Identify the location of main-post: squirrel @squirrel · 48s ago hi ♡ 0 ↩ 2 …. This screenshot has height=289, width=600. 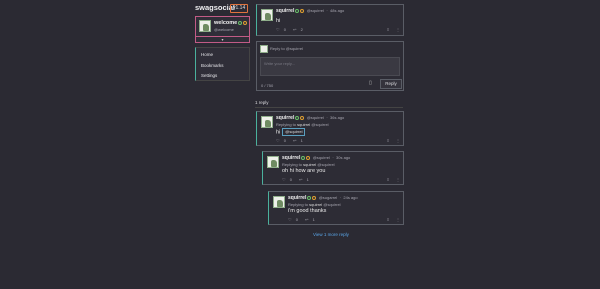
(330, 20).